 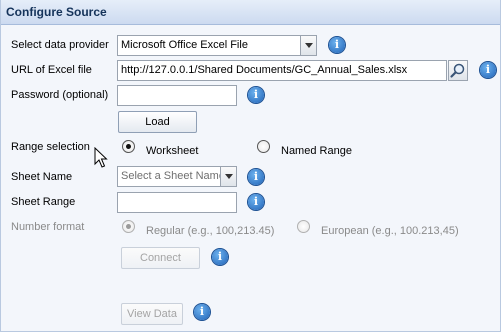 What do you see at coordinates (303, 226) in the screenshot?
I see `european-format-radio` at bounding box center [303, 226].